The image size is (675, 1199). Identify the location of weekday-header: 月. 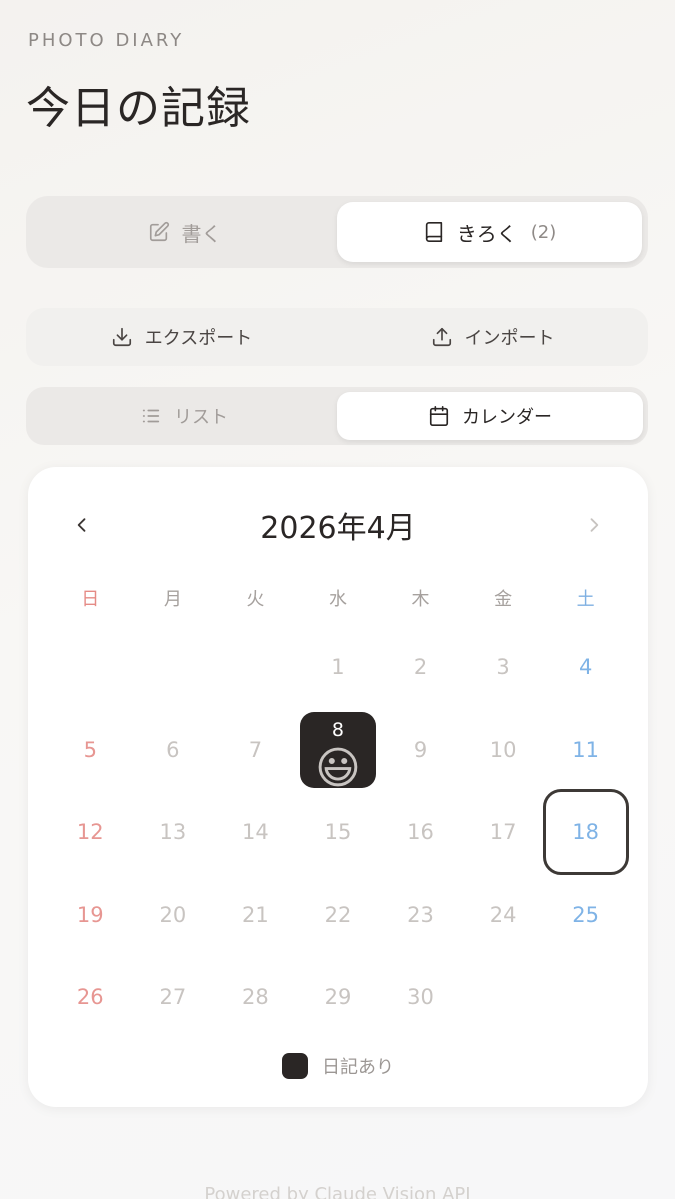
(172, 599).